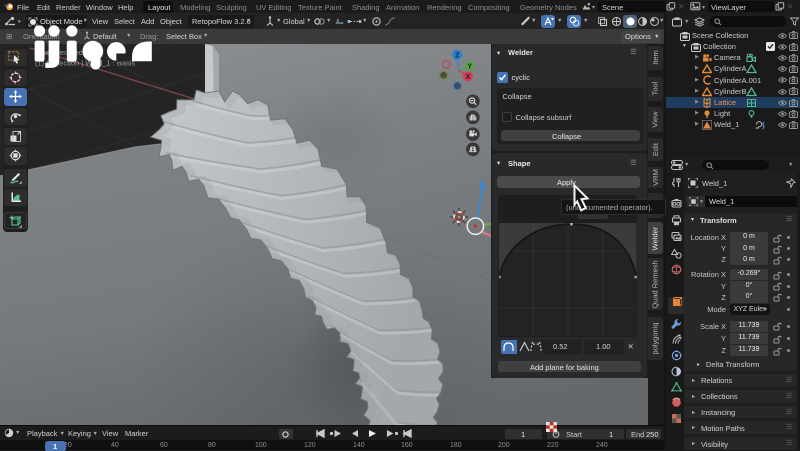 The image size is (800, 451). I want to click on svg-text: Z, so click(457, 55).